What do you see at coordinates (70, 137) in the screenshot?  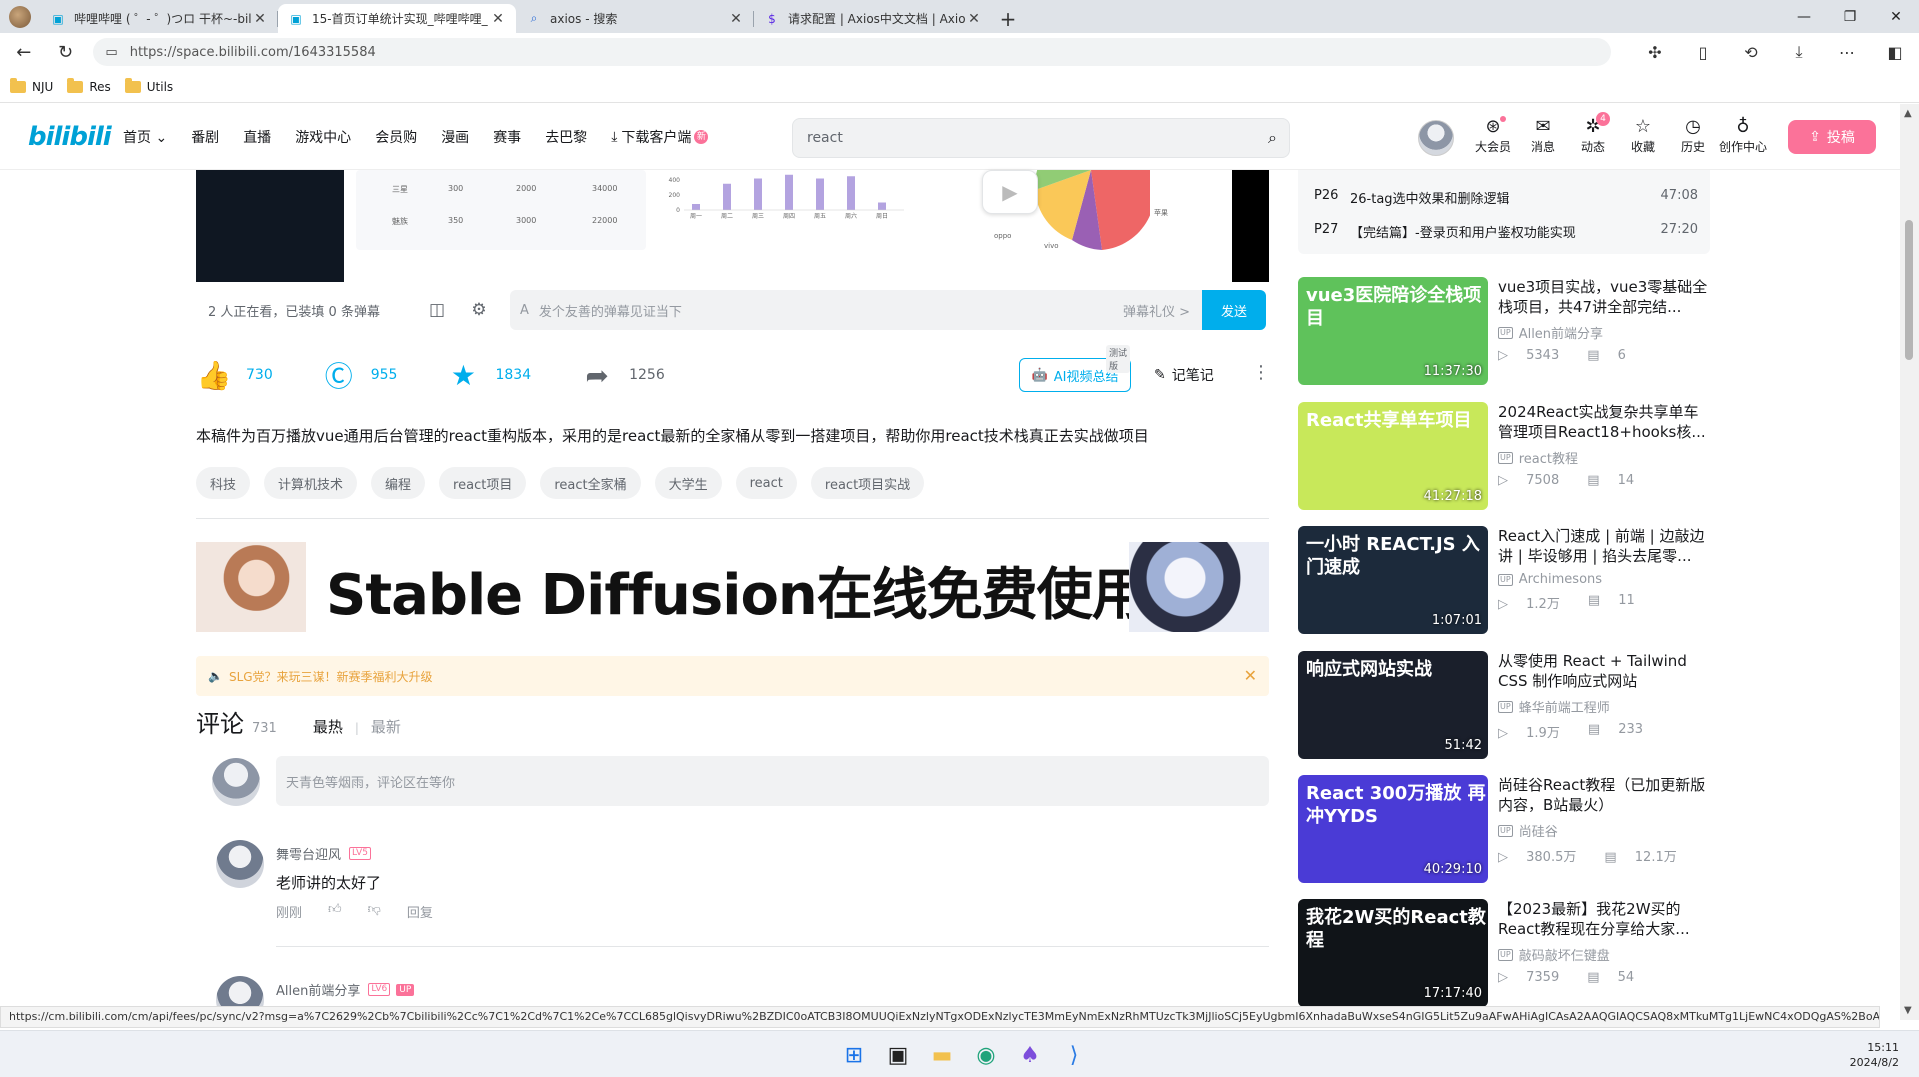 I see `bilibili-logo: bilibili` at bounding box center [70, 137].